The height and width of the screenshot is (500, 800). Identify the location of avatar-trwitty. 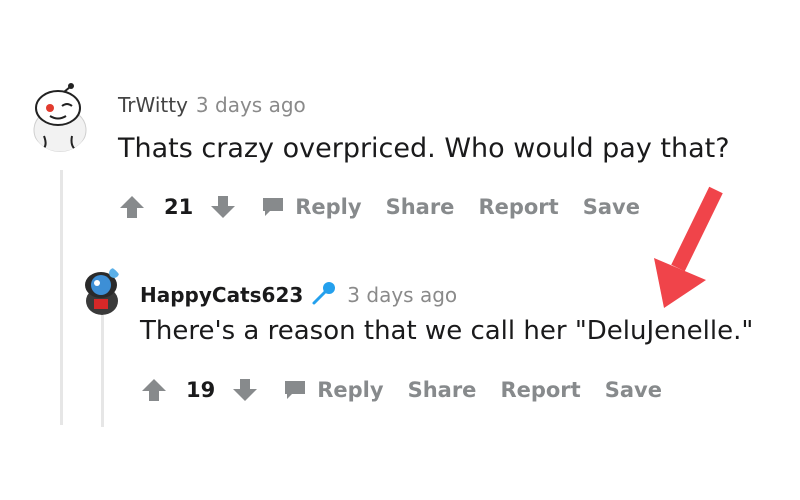
(60, 115).